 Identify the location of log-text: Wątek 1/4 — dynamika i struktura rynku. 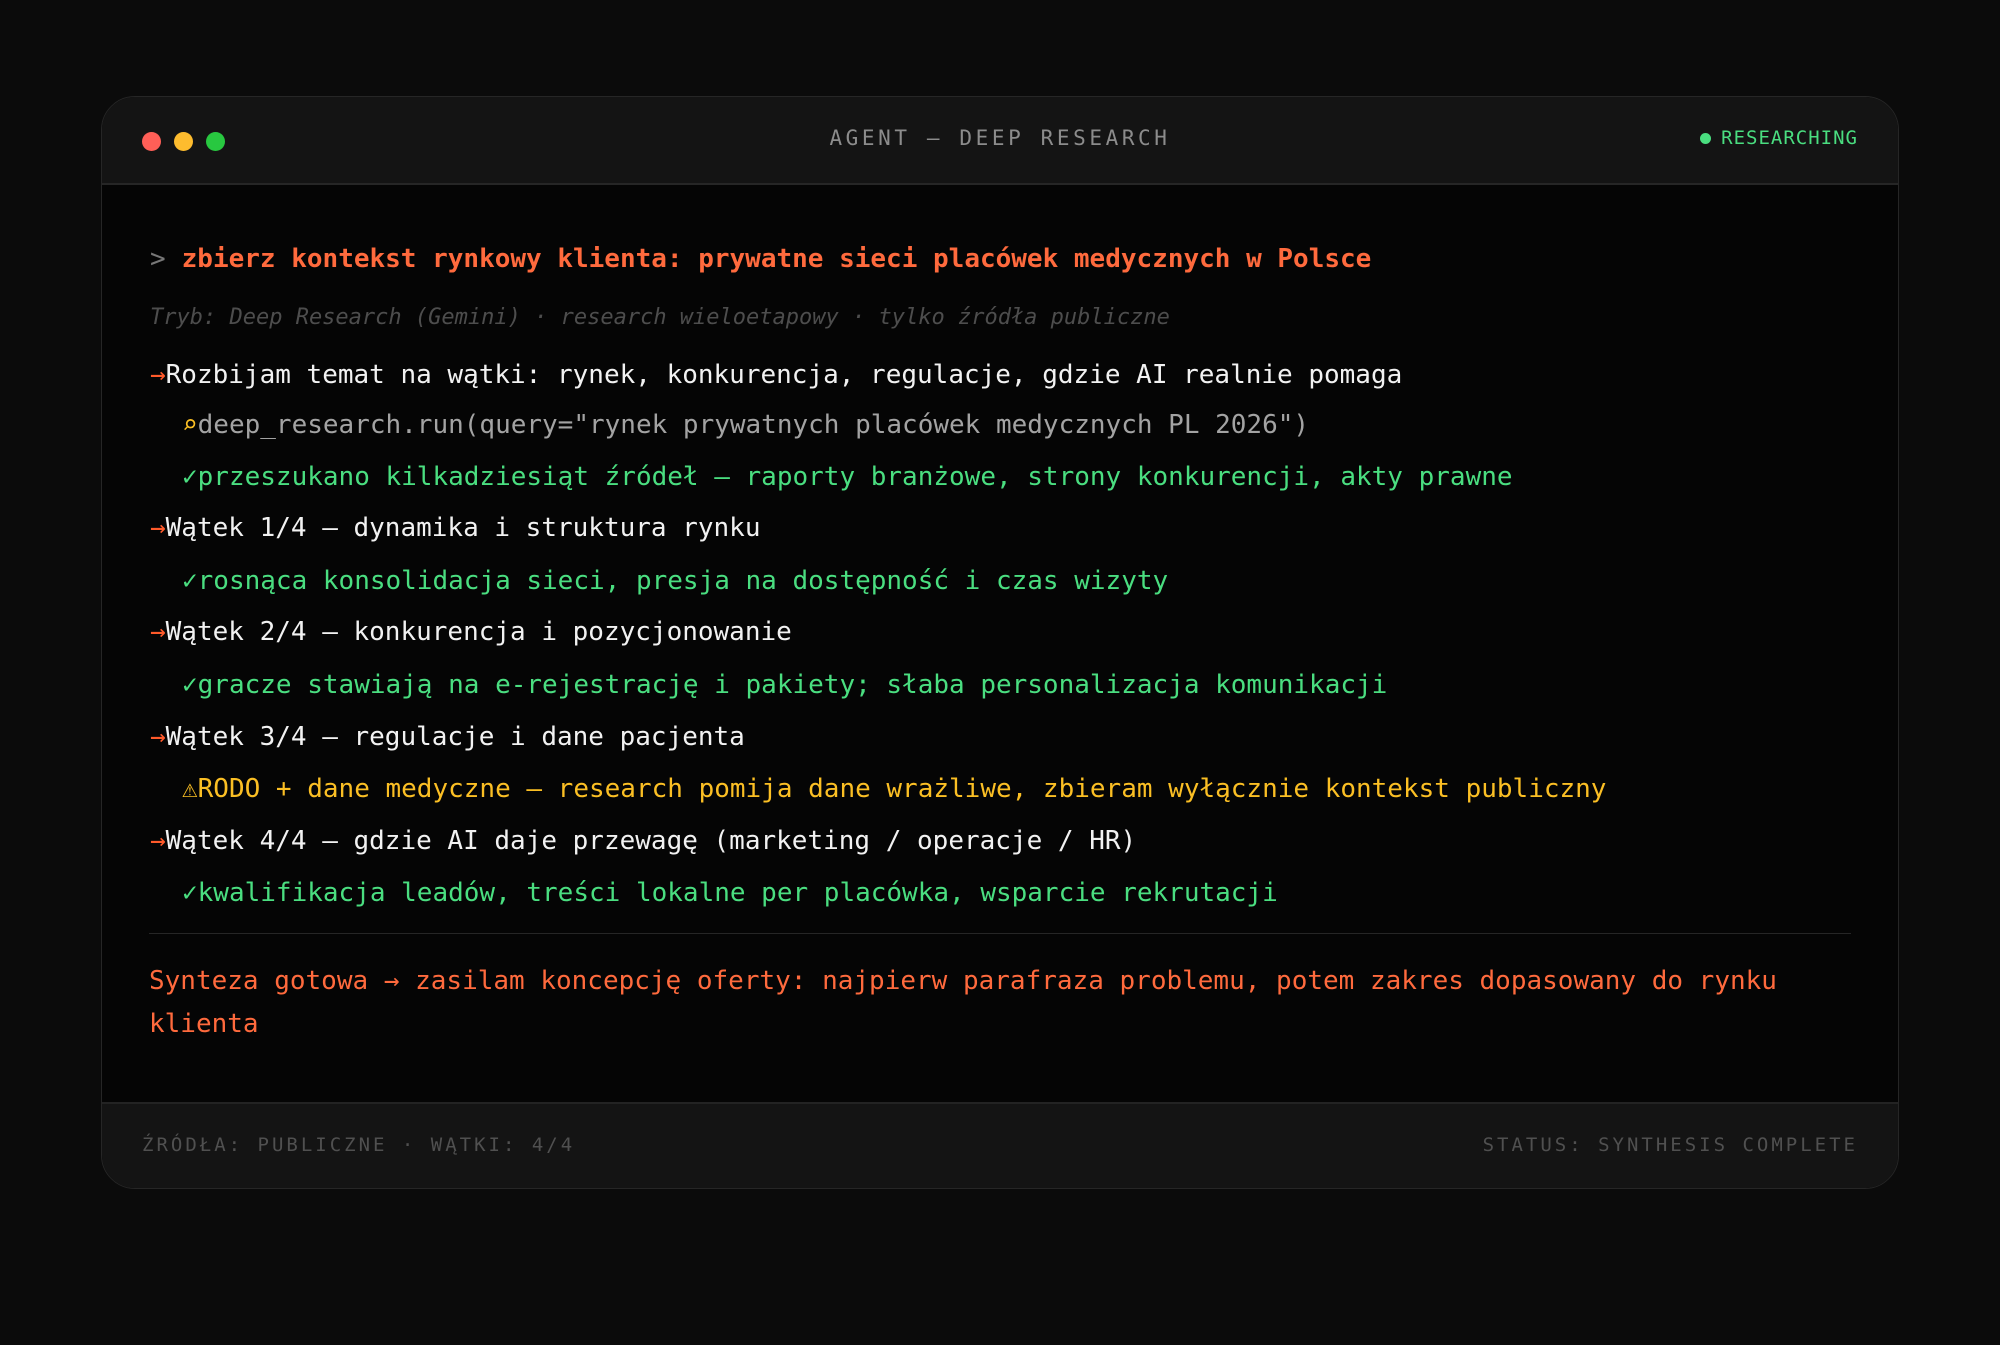
(463, 528).